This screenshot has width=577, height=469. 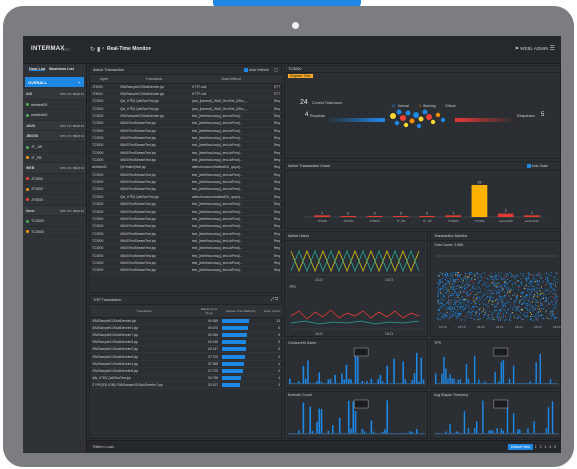 I want to click on sidebar-item-overall: OVERALL ⌄, so click(x=54, y=82).